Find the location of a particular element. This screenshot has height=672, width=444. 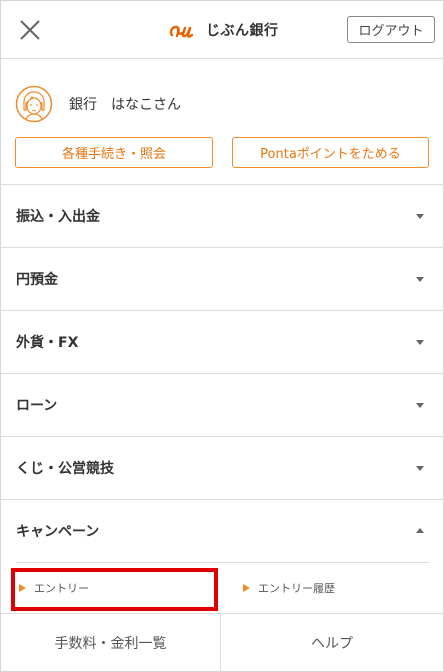

header: じぶん銀行 ログアウト is located at coordinates (222, 30).